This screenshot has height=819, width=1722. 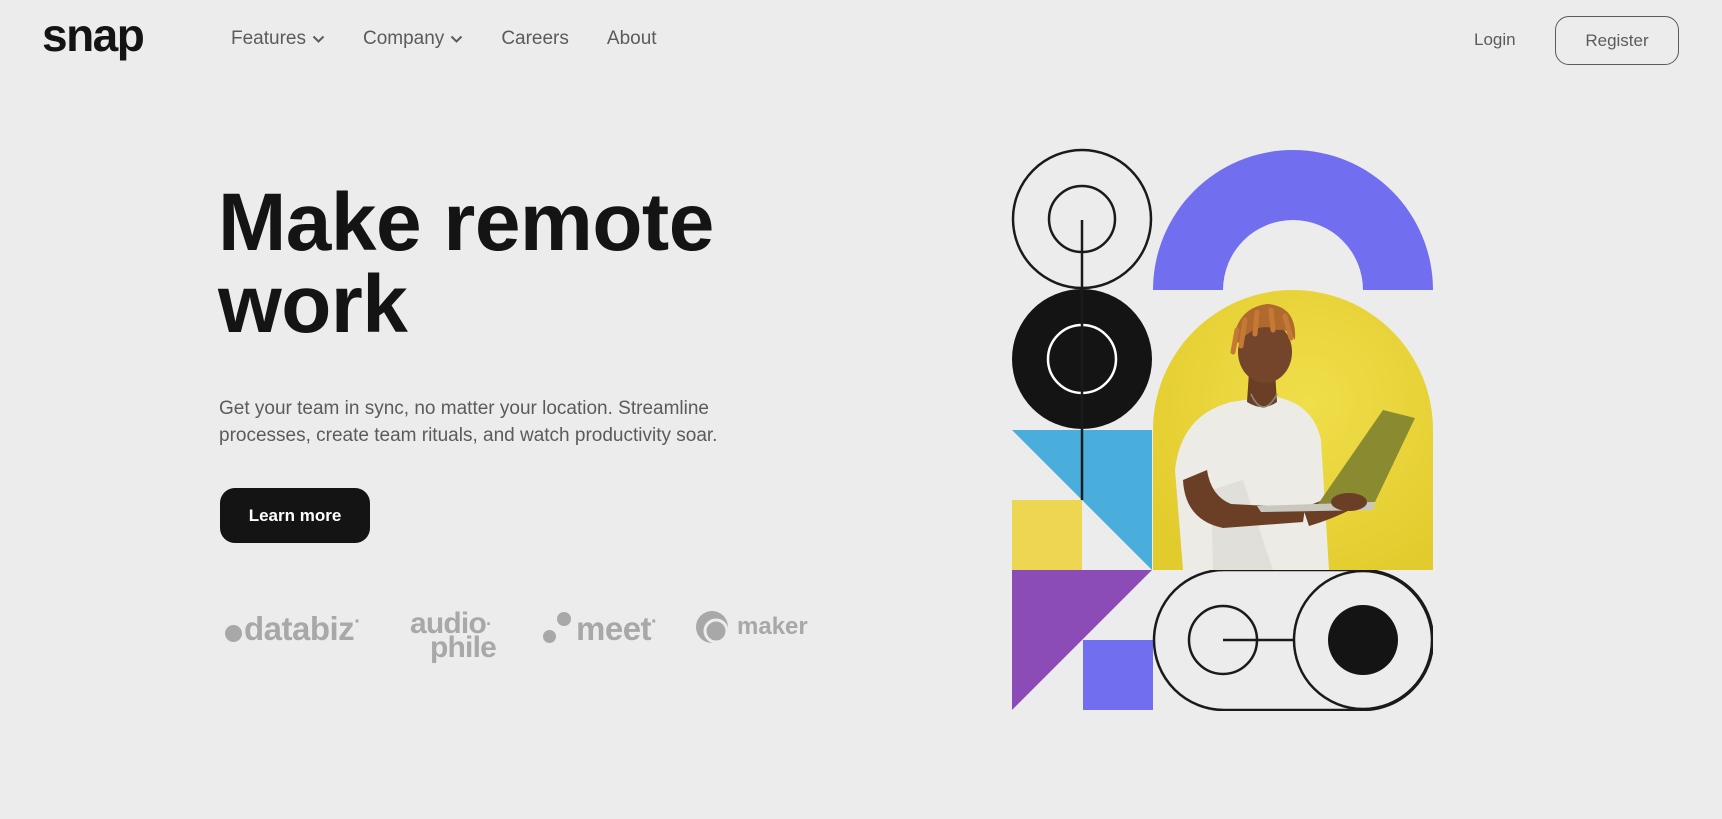 What do you see at coordinates (712, 627) in the screenshot?
I see `maker-circle-icon` at bounding box center [712, 627].